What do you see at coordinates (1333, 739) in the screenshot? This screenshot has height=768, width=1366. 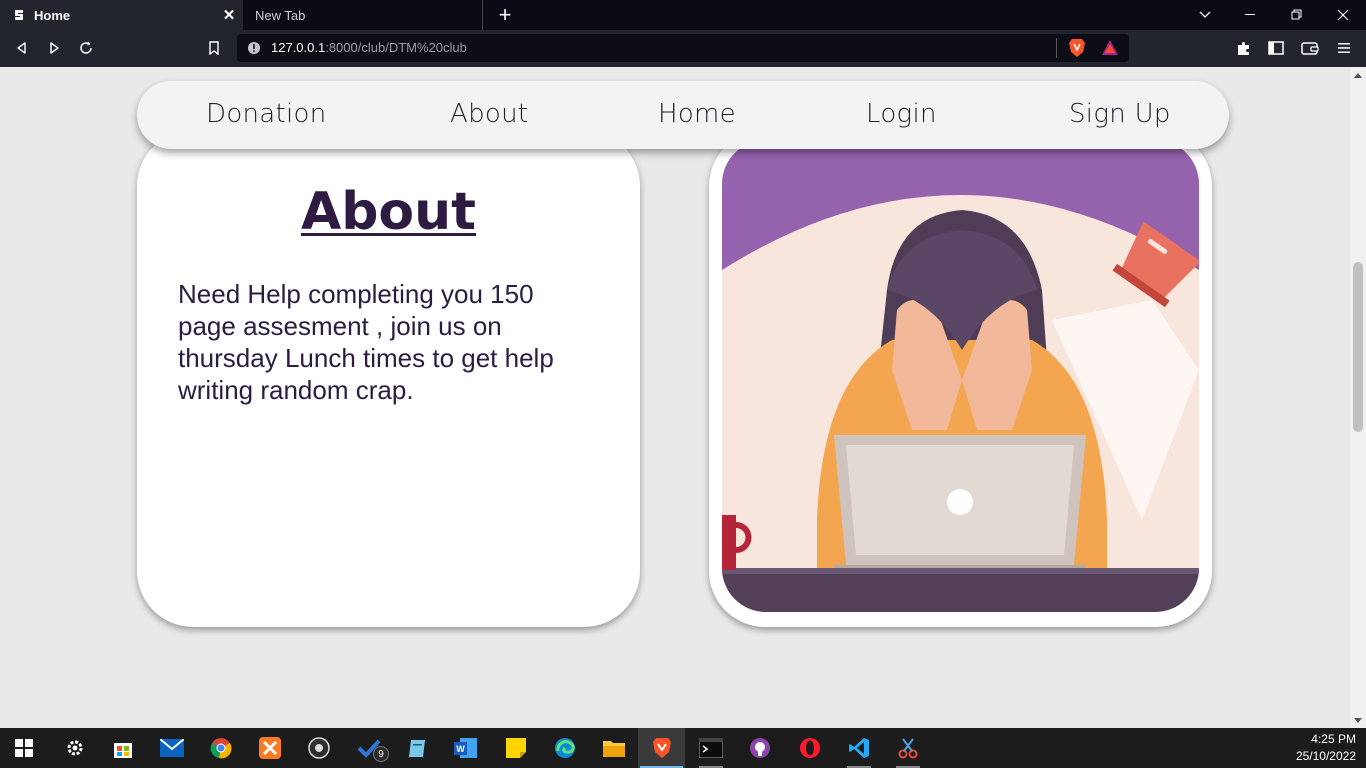 I see `clock-time: 4:25 PM` at bounding box center [1333, 739].